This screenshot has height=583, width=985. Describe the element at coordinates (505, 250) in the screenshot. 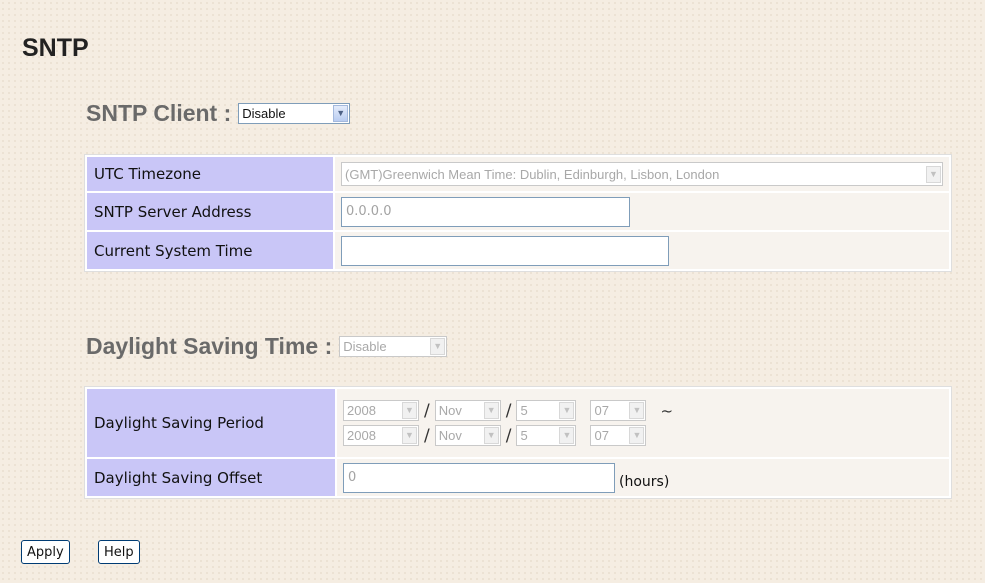

I see `current-time-input` at that location.